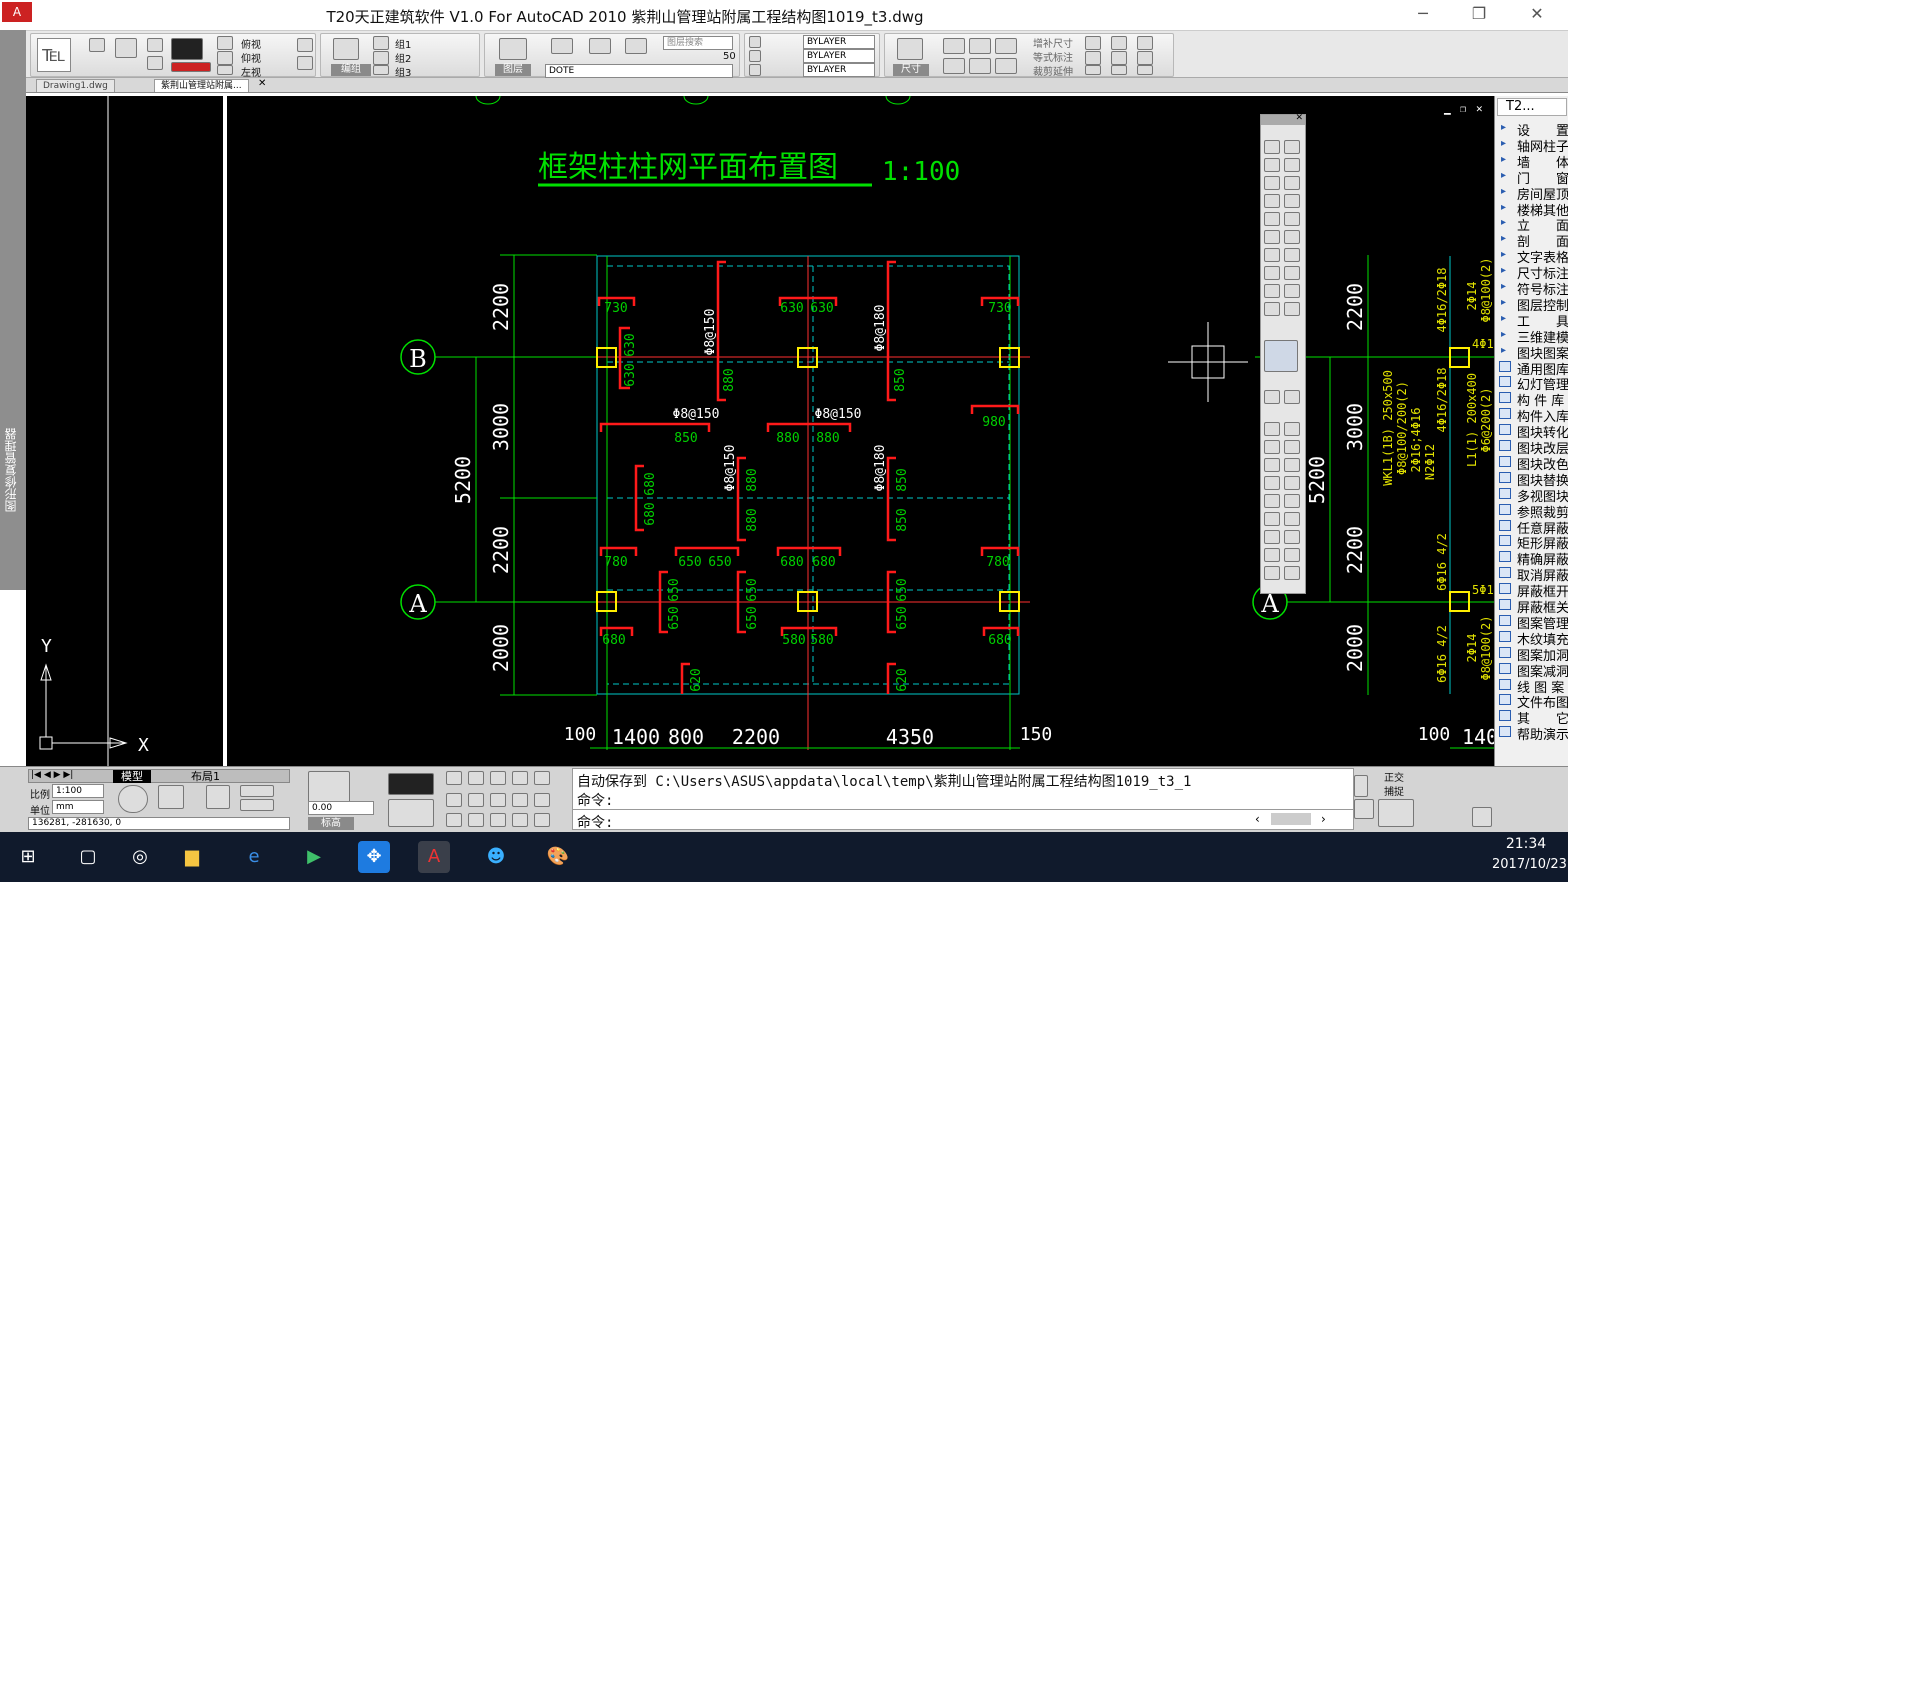 The width and height of the screenshot is (1920, 1699). I want to click on view-top-item: 俯视, so click(251, 43).